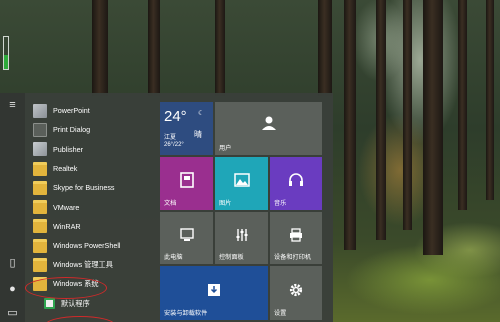  Describe the element at coordinates (84, 188) in the screenshot. I see `app-label: Skype for Business` at that location.